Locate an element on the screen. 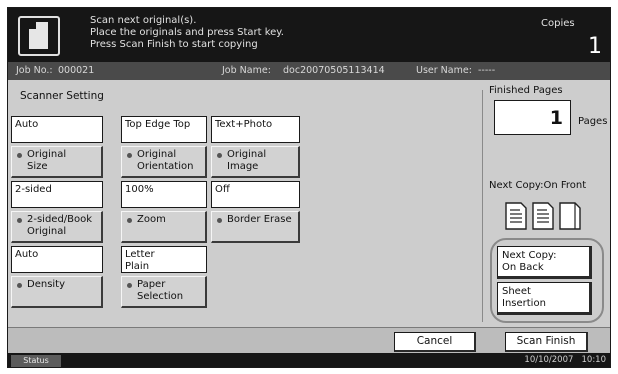 This screenshot has width=618, height=374. job-name-value: doc20070505113414 is located at coordinates (334, 70).